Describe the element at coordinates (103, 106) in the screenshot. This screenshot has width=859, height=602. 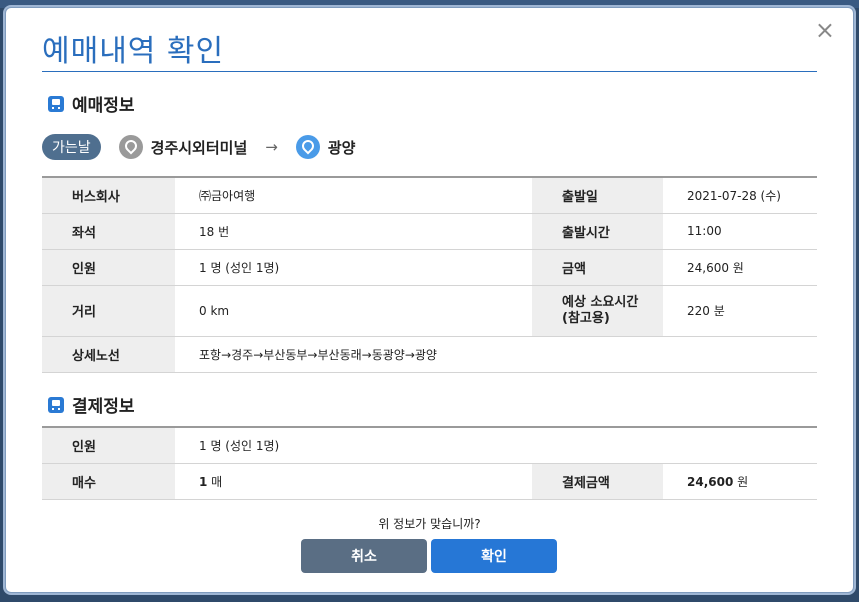
I see `reservation-heading-label: 예매정보` at that location.